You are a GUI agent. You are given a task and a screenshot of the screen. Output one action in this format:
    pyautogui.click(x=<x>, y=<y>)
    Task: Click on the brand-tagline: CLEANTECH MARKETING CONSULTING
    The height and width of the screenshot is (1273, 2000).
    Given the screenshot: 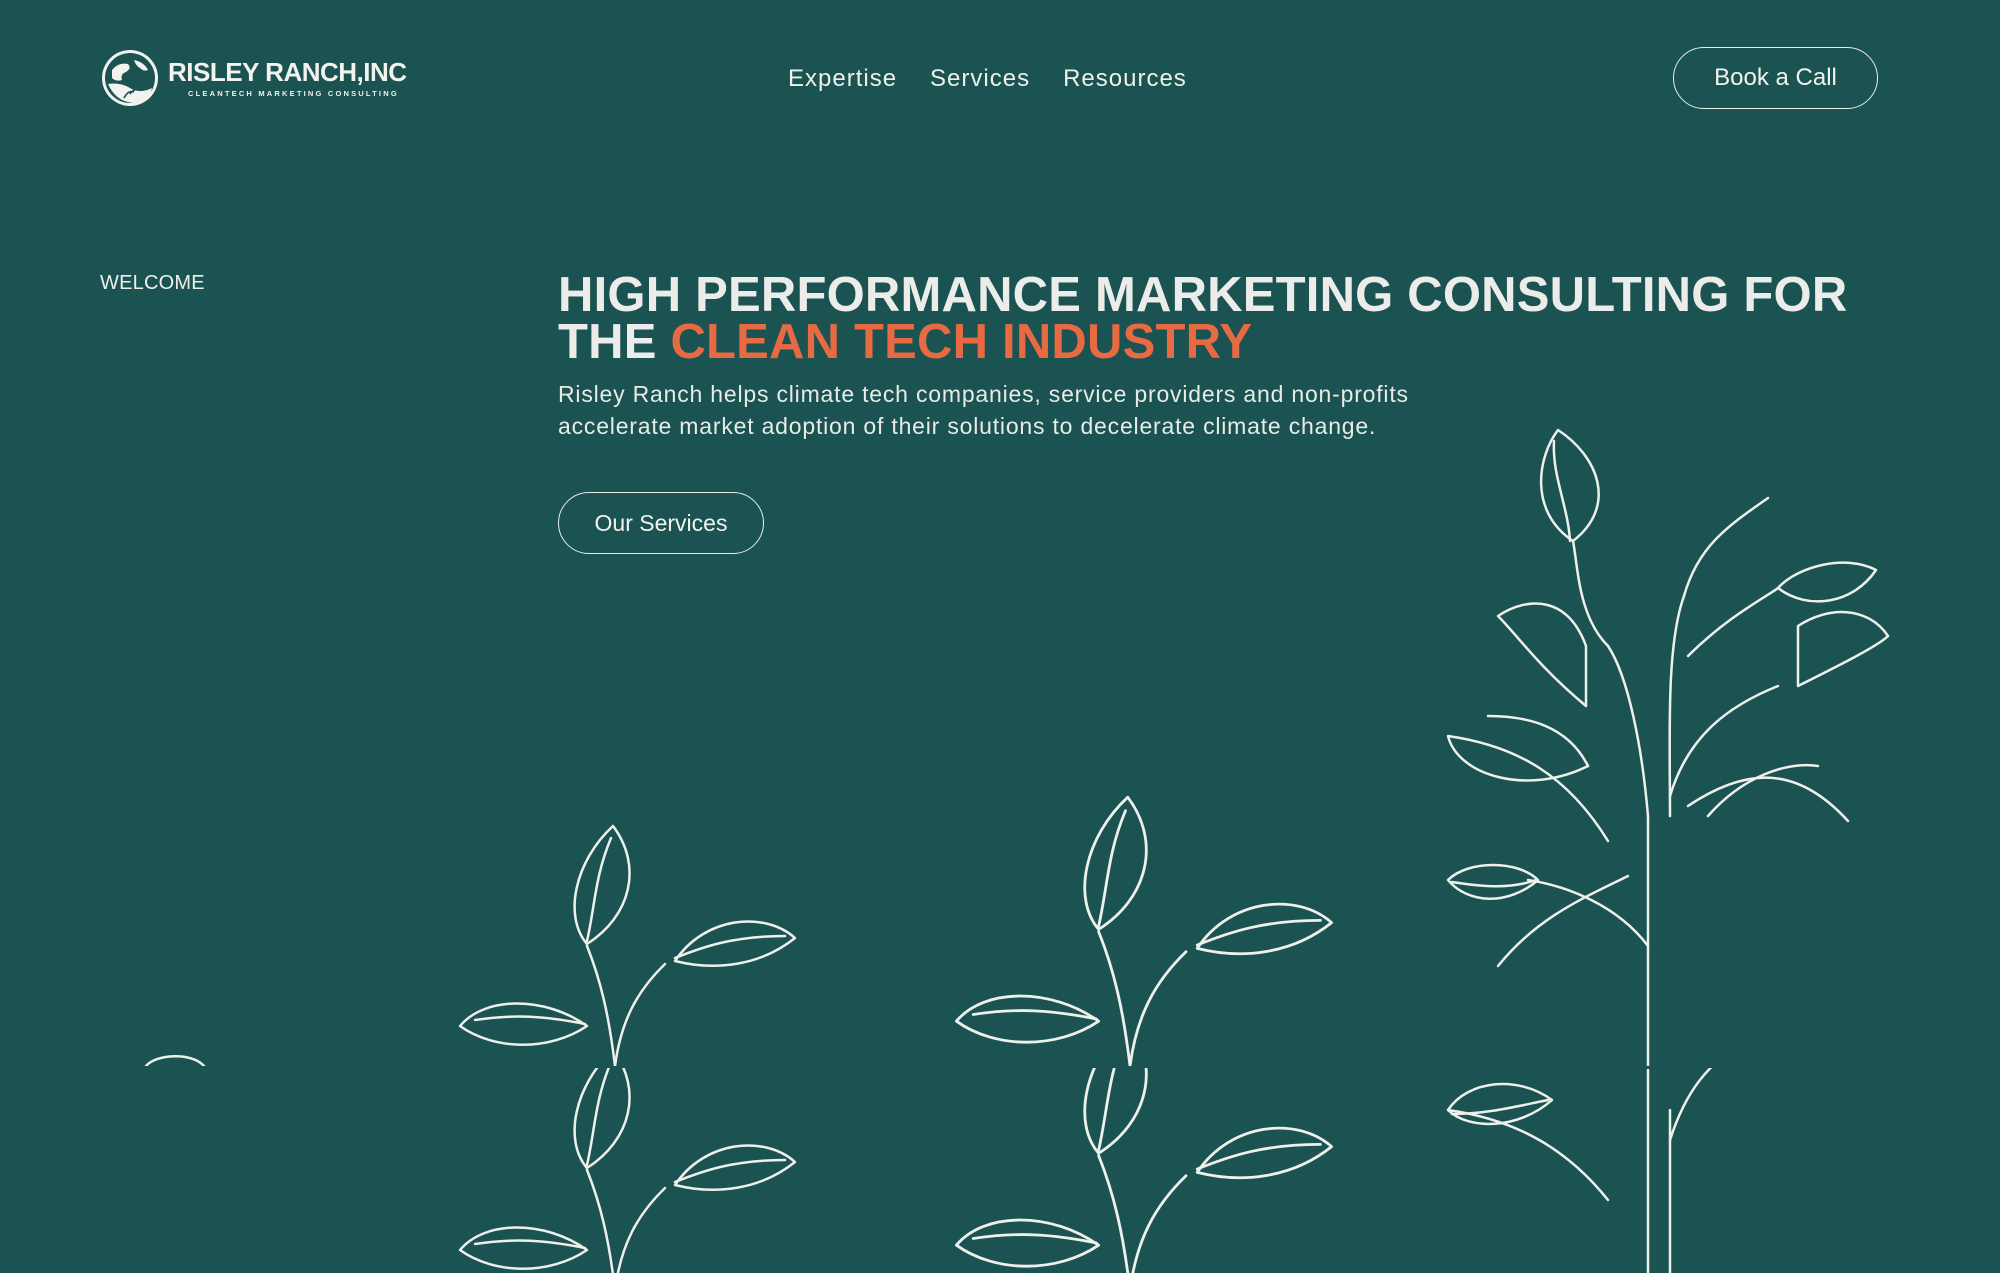 What is the action you would take?
    pyautogui.click(x=293, y=93)
    